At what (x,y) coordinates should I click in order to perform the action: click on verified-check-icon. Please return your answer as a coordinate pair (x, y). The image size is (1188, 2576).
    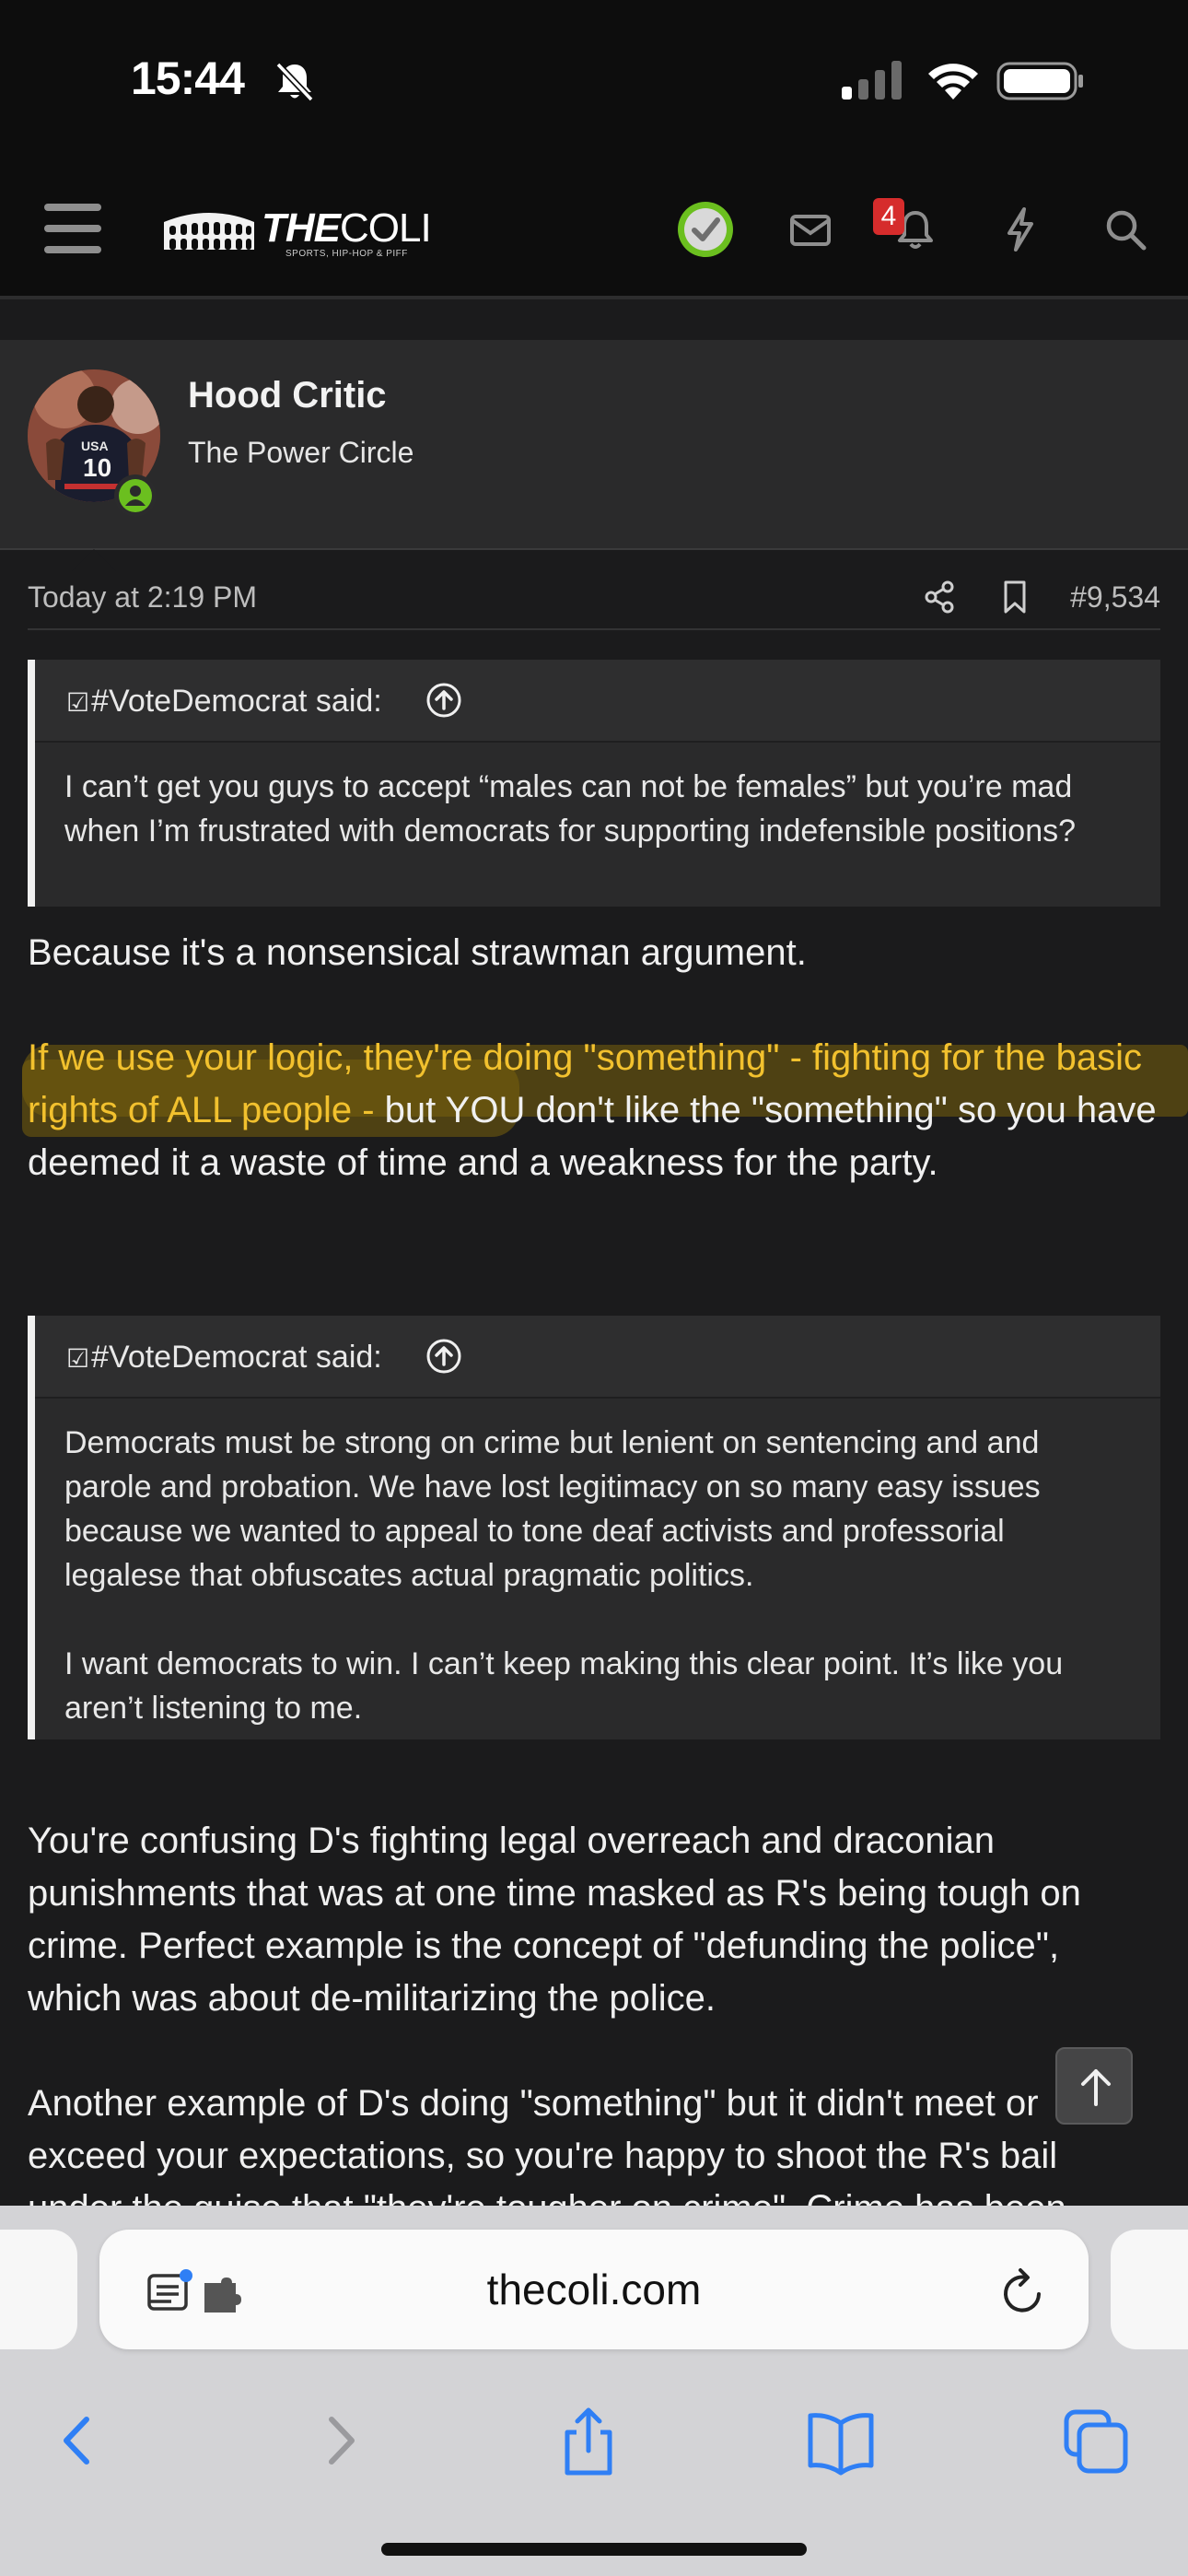
    Looking at the image, I should click on (705, 229).